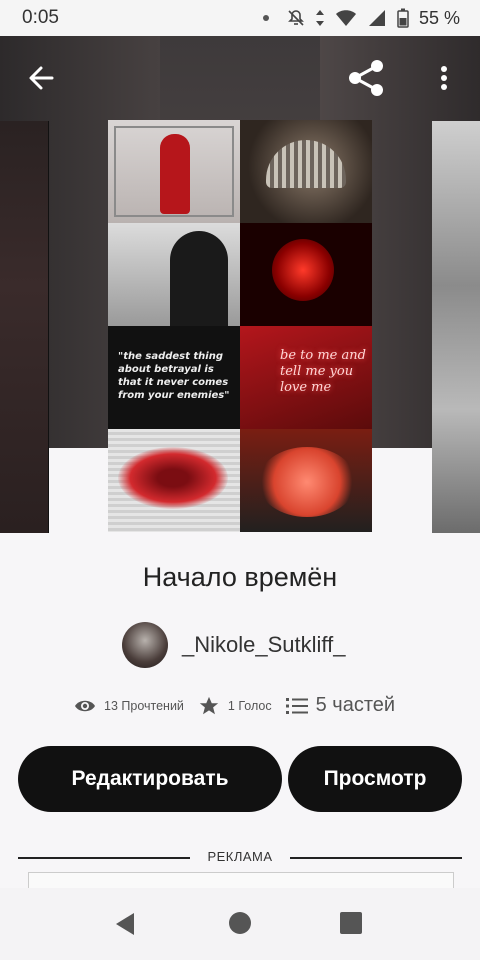  I want to click on votes-count: 1 Голос, so click(249, 705).